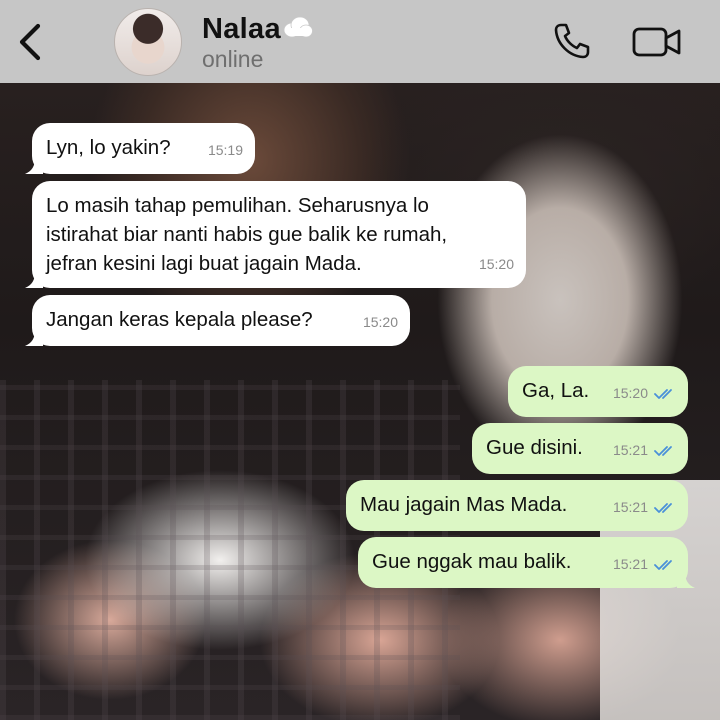 The image size is (720, 720). I want to click on message-time: 15:19, so click(225, 150).